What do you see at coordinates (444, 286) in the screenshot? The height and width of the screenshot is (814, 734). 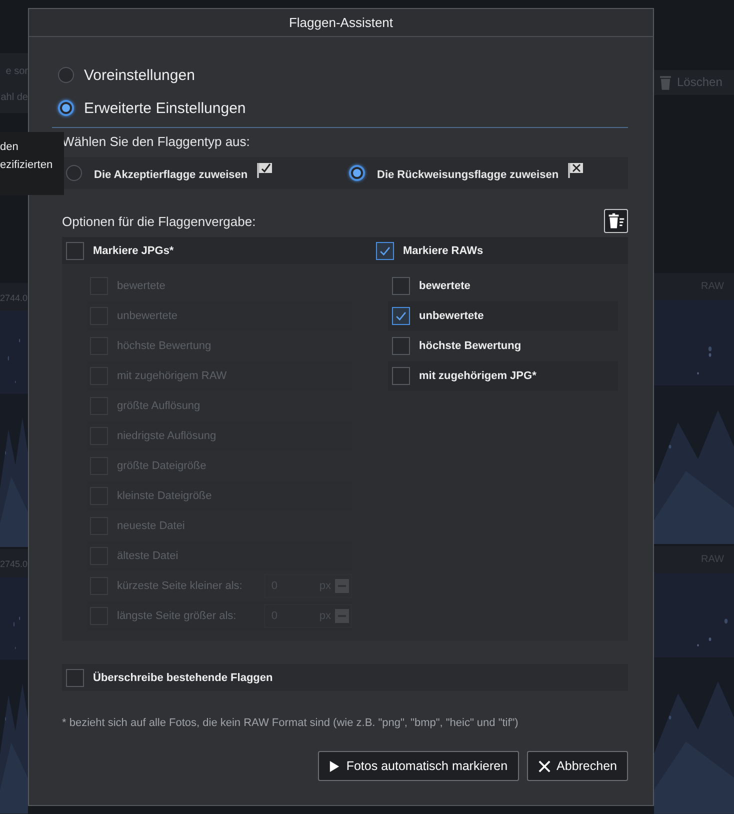 I see `checkbox-label: bewertete` at bounding box center [444, 286].